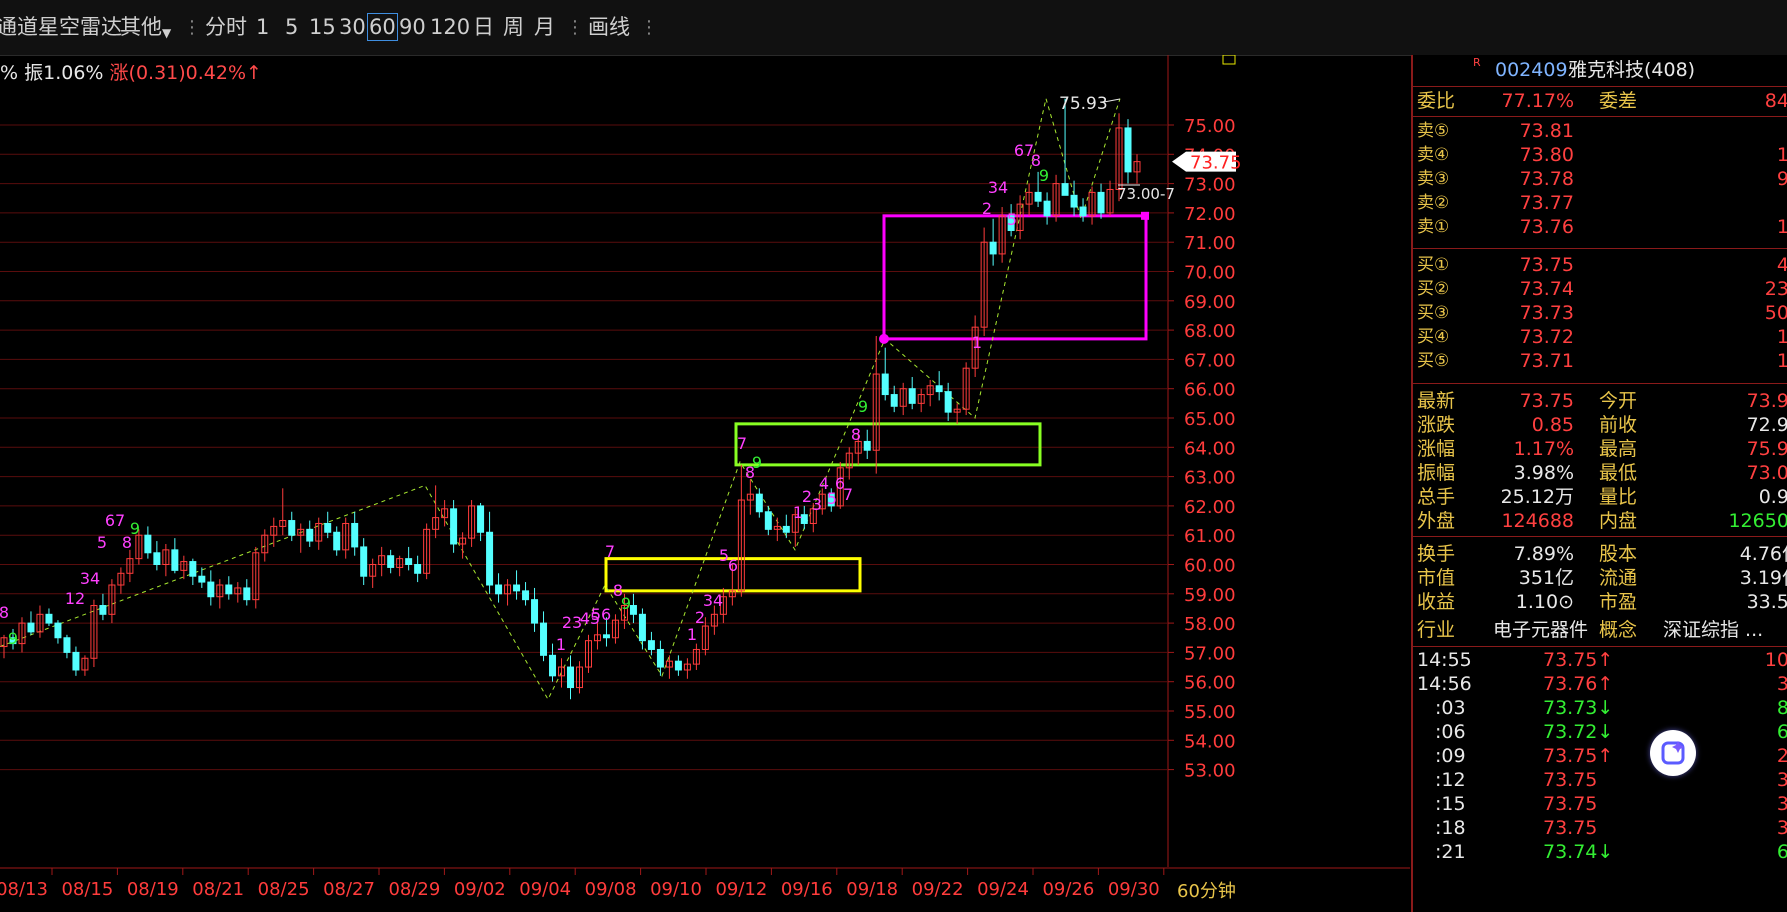 The width and height of the screenshot is (1787, 912). What do you see at coordinates (1600, 179) in the screenshot?
I see `sell-row: 卖③ 73.78 99` at bounding box center [1600, 179].